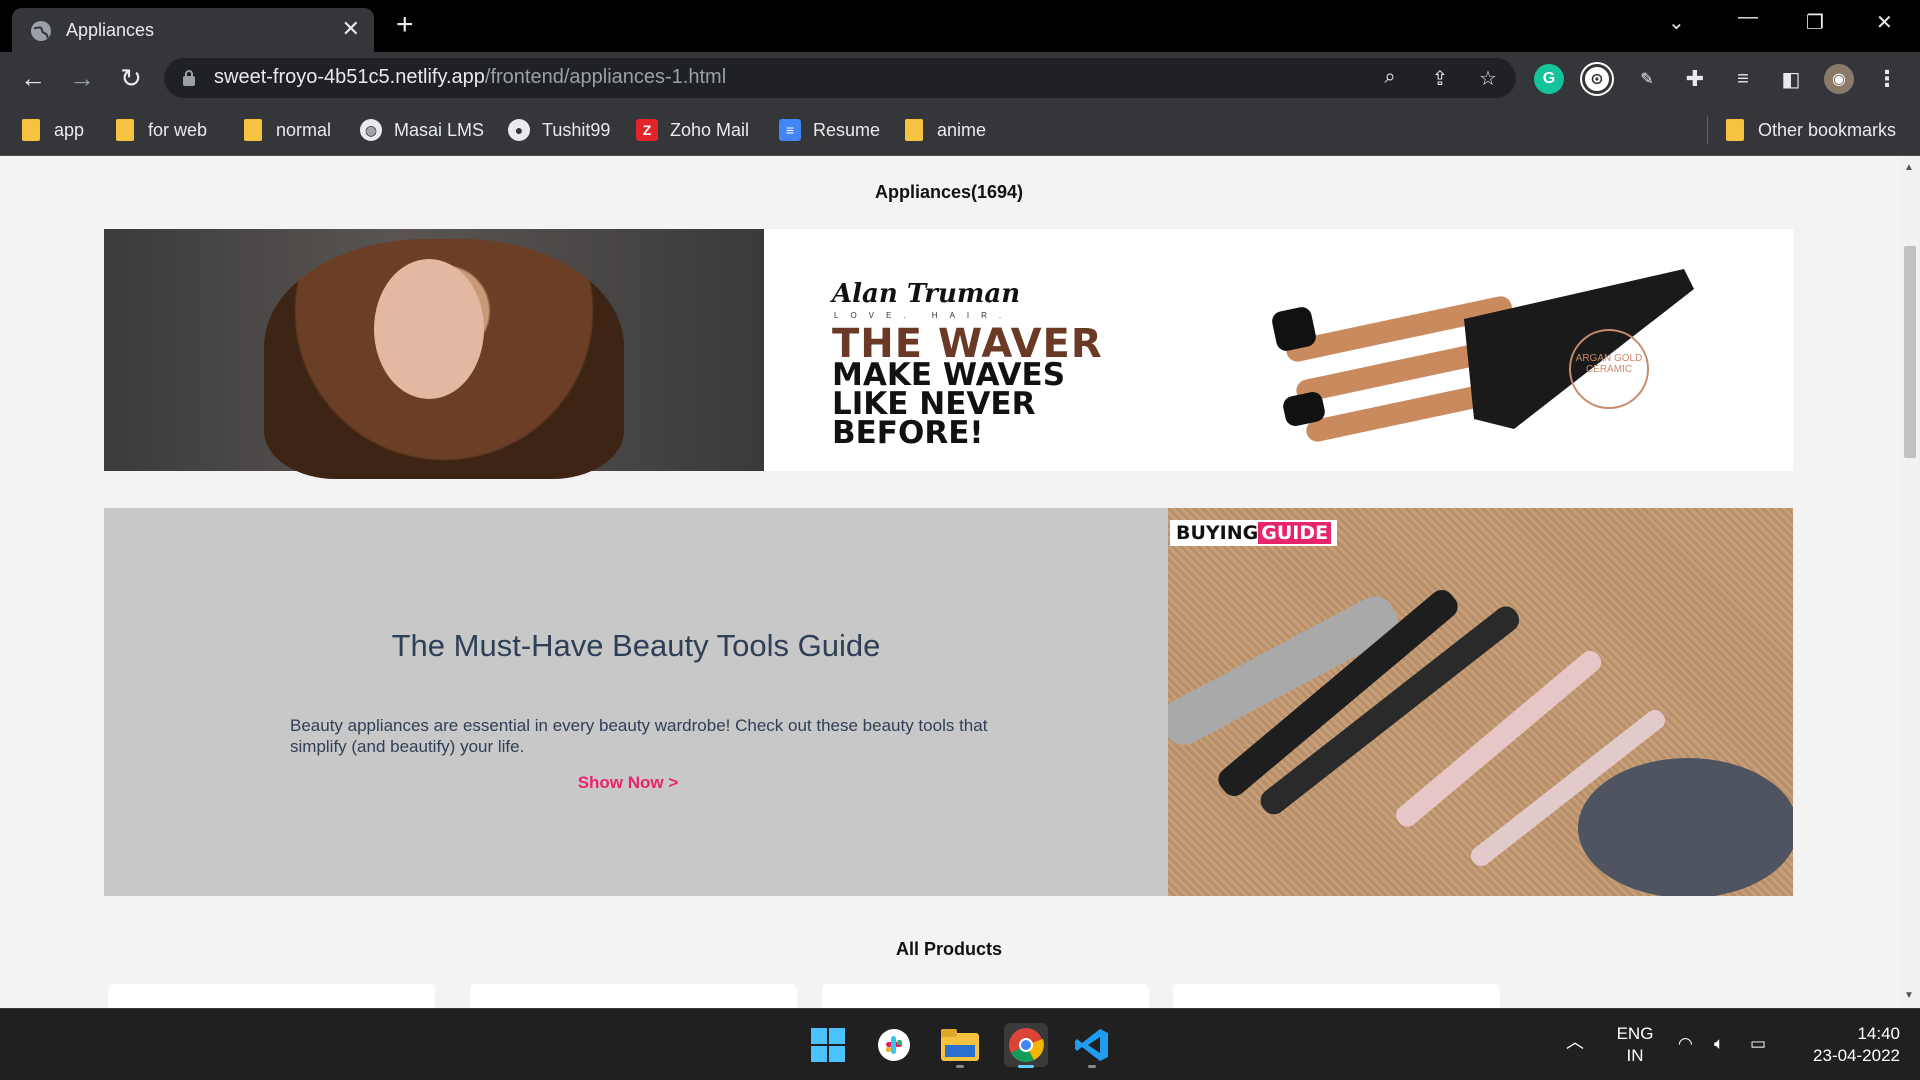 The width and height of the screenshot is (1920, 1080). What do you see at coordinates (1910, 582) in the screenshot?
I see `page-scrollbar: ▲ ▼` at bounding box center [1910, 582].